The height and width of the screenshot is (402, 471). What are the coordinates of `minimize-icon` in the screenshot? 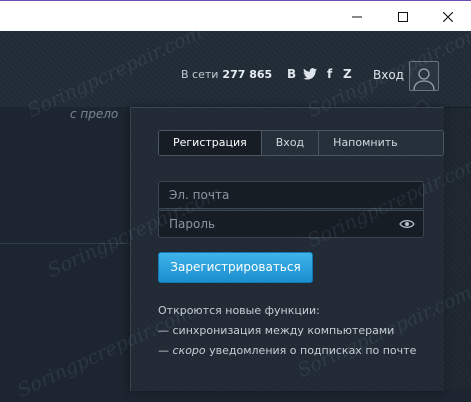 It's located at (357, 16).